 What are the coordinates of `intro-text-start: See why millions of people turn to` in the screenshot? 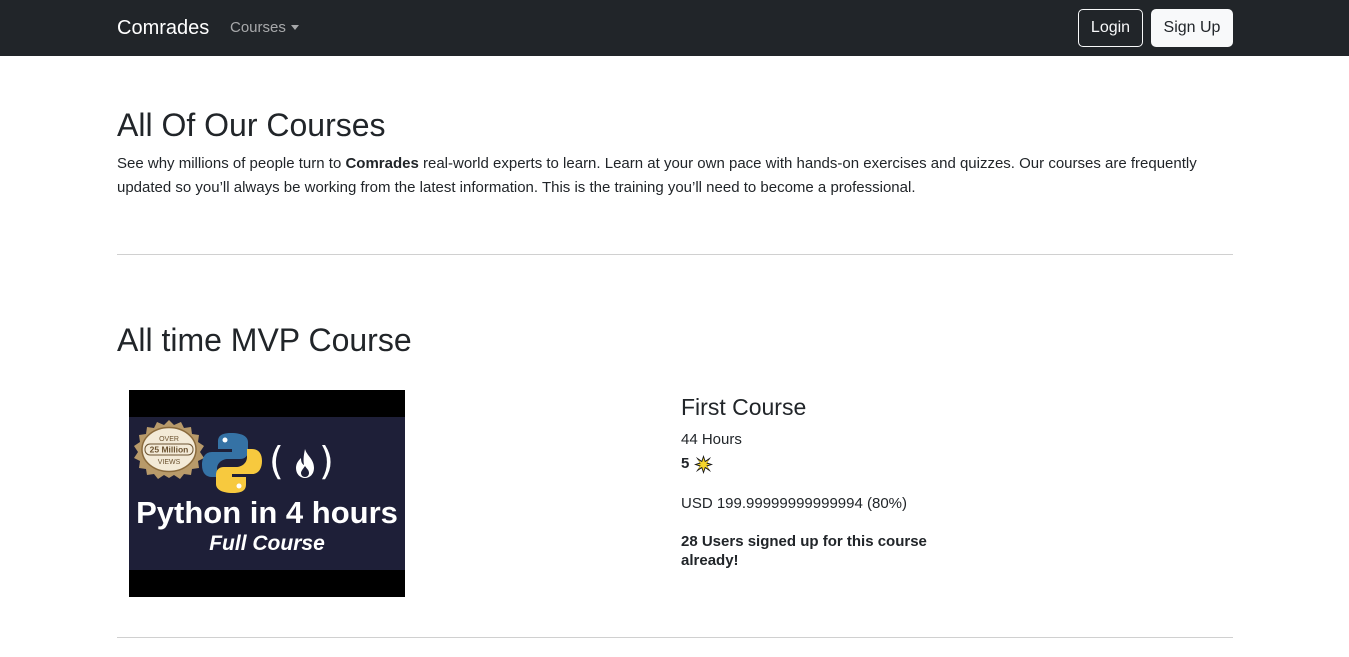 It's located at (231, 163).